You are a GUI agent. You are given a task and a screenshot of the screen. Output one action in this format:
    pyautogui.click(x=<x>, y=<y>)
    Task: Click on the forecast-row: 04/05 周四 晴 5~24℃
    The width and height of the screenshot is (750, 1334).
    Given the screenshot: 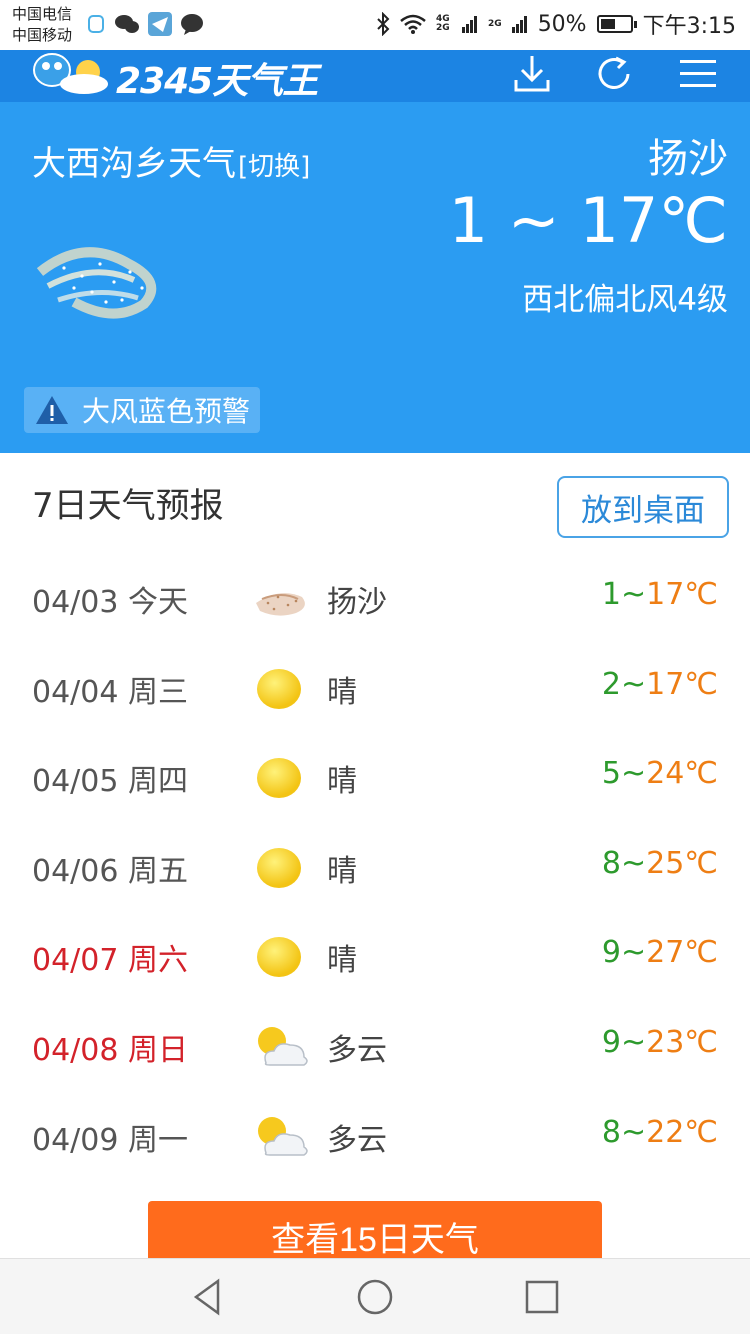 What is the action you would take?
    pyautogui.click(x=375, y=779)
    